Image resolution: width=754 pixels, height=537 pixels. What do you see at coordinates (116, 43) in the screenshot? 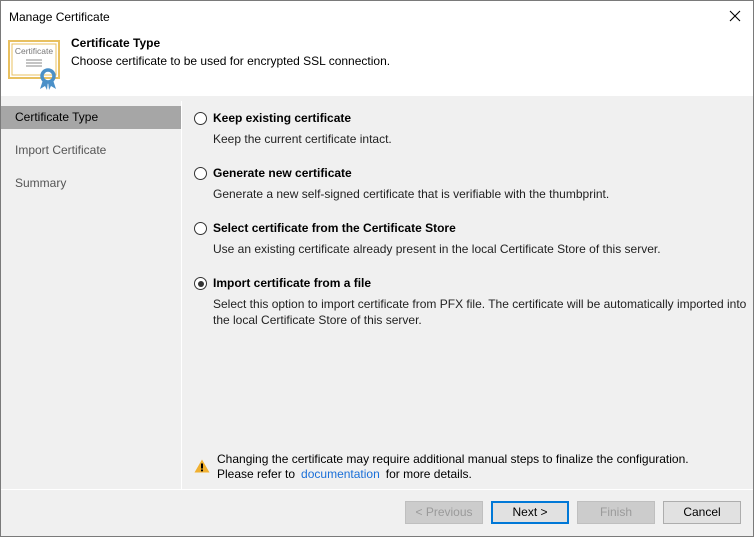
I see `page-title: Certificate Type` at bounding box center [116, 43].